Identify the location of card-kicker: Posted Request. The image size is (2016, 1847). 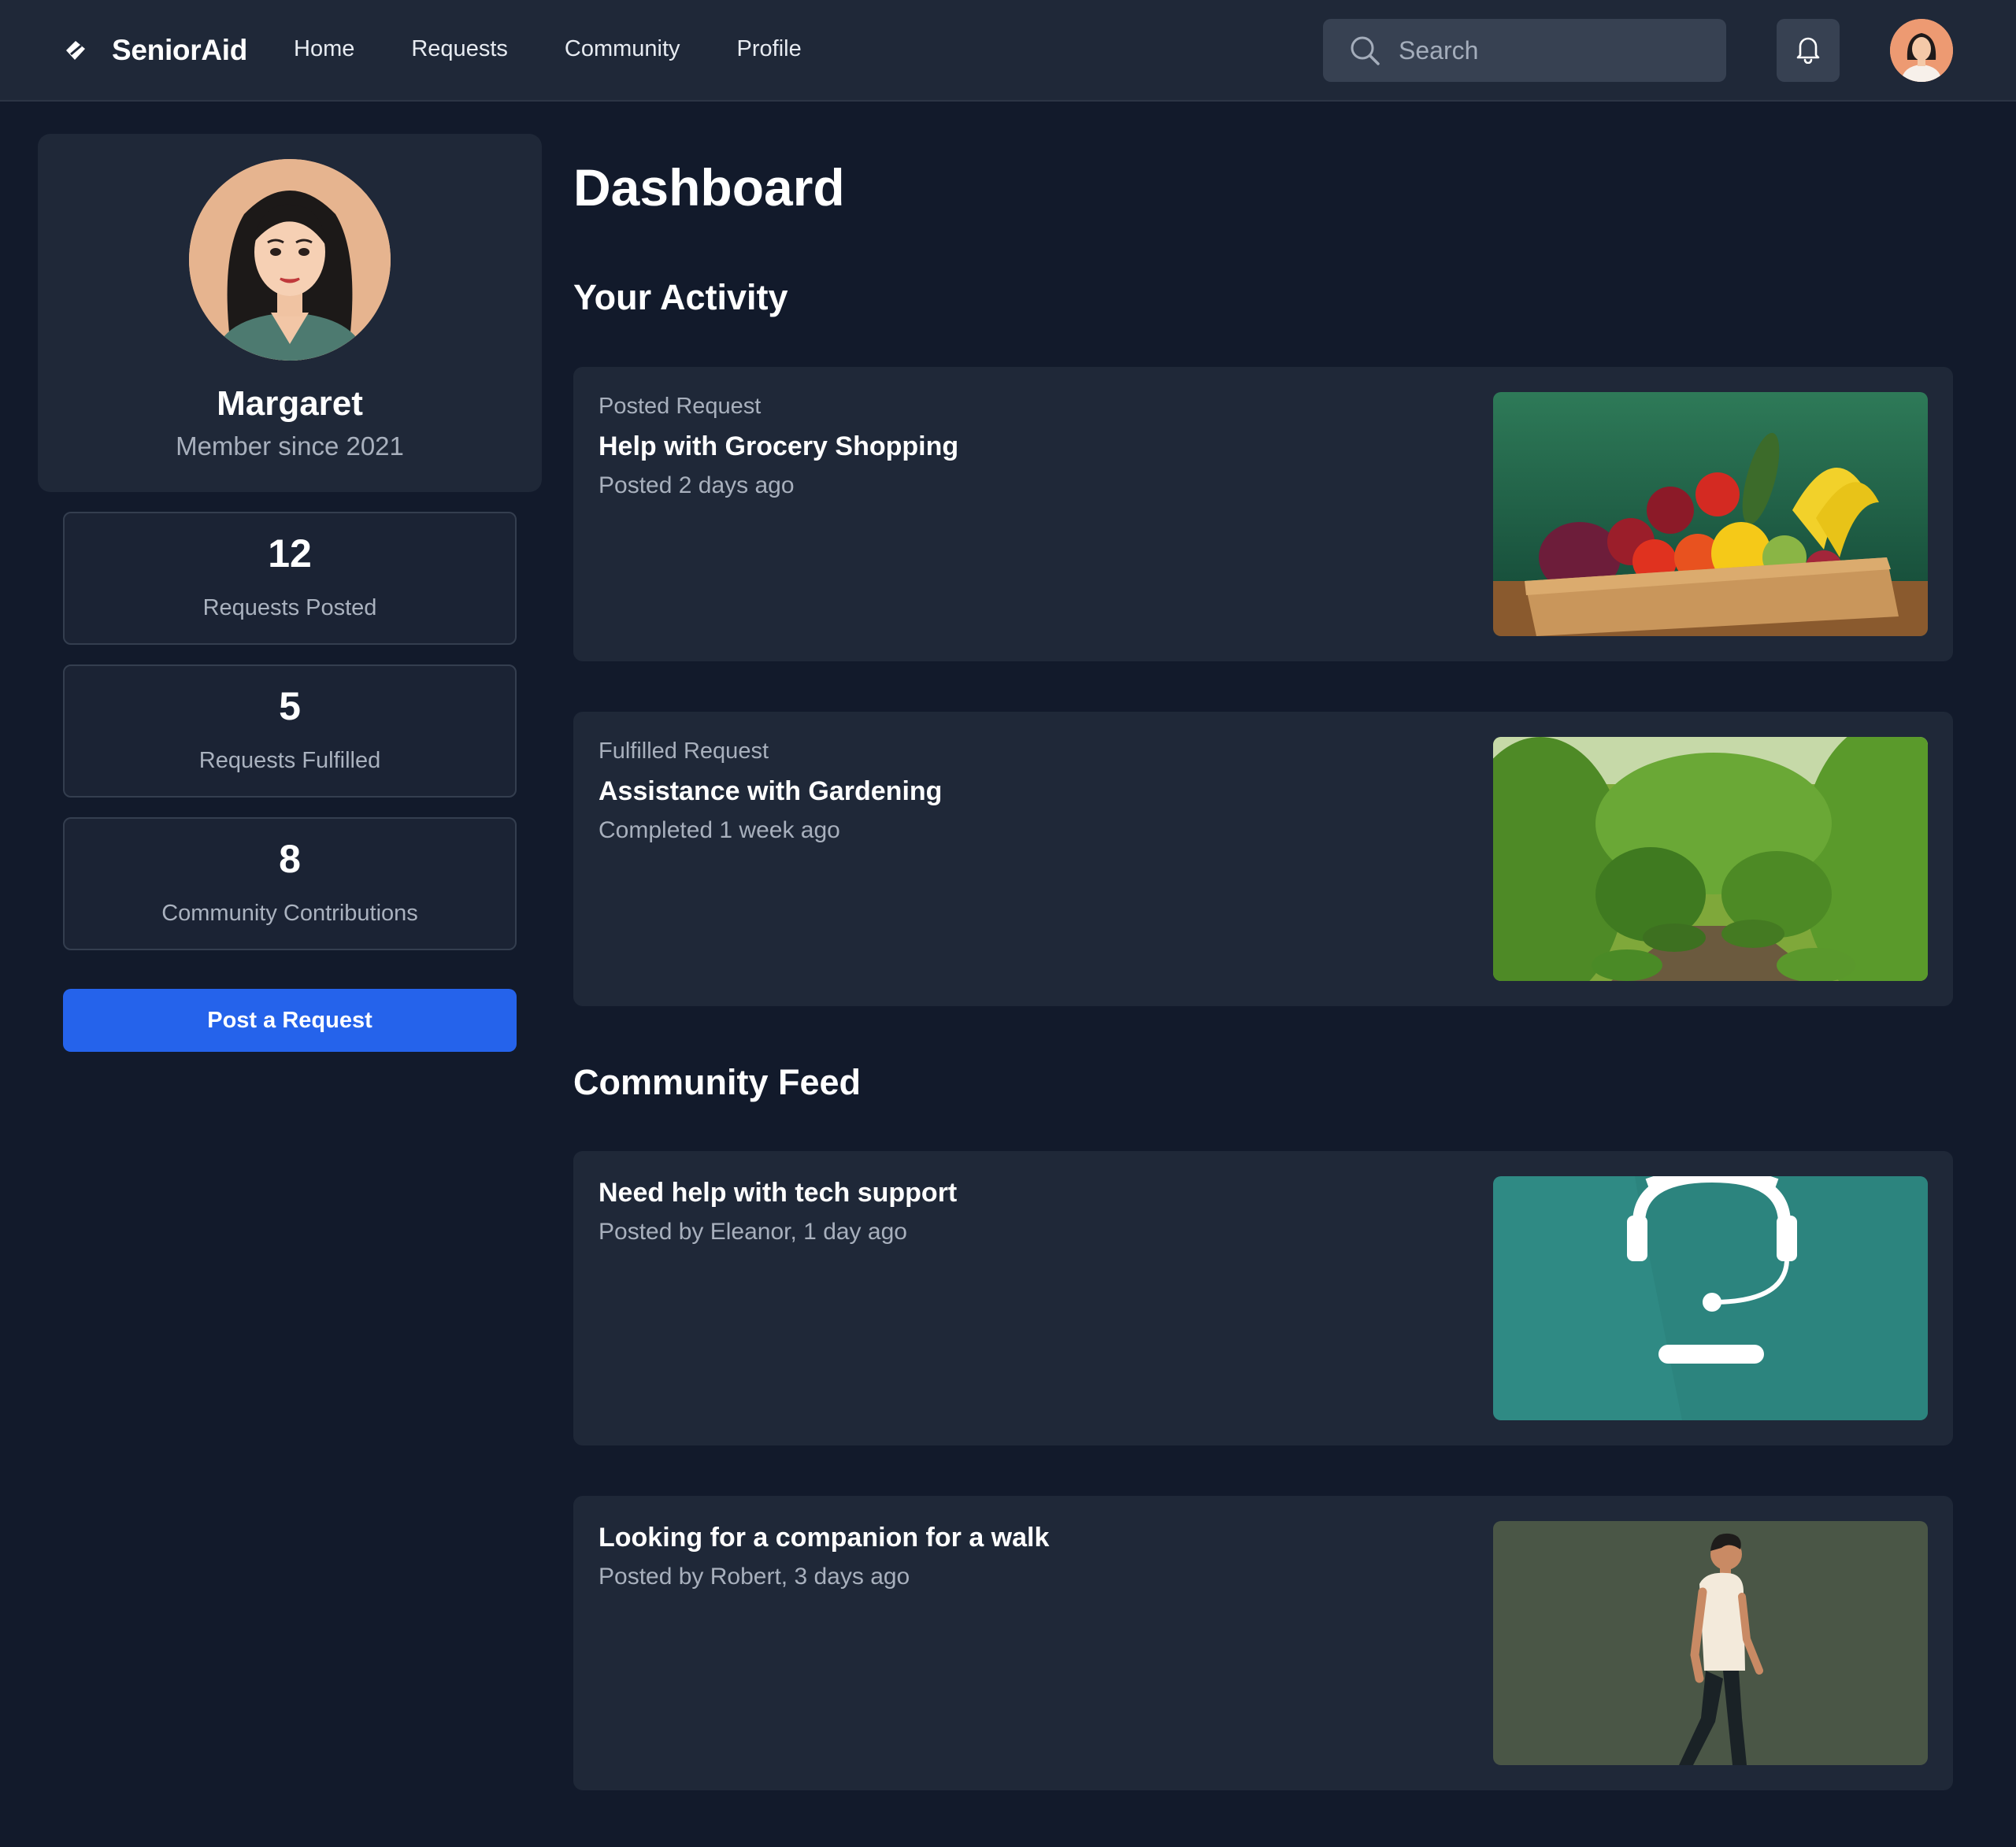
(680, 406).